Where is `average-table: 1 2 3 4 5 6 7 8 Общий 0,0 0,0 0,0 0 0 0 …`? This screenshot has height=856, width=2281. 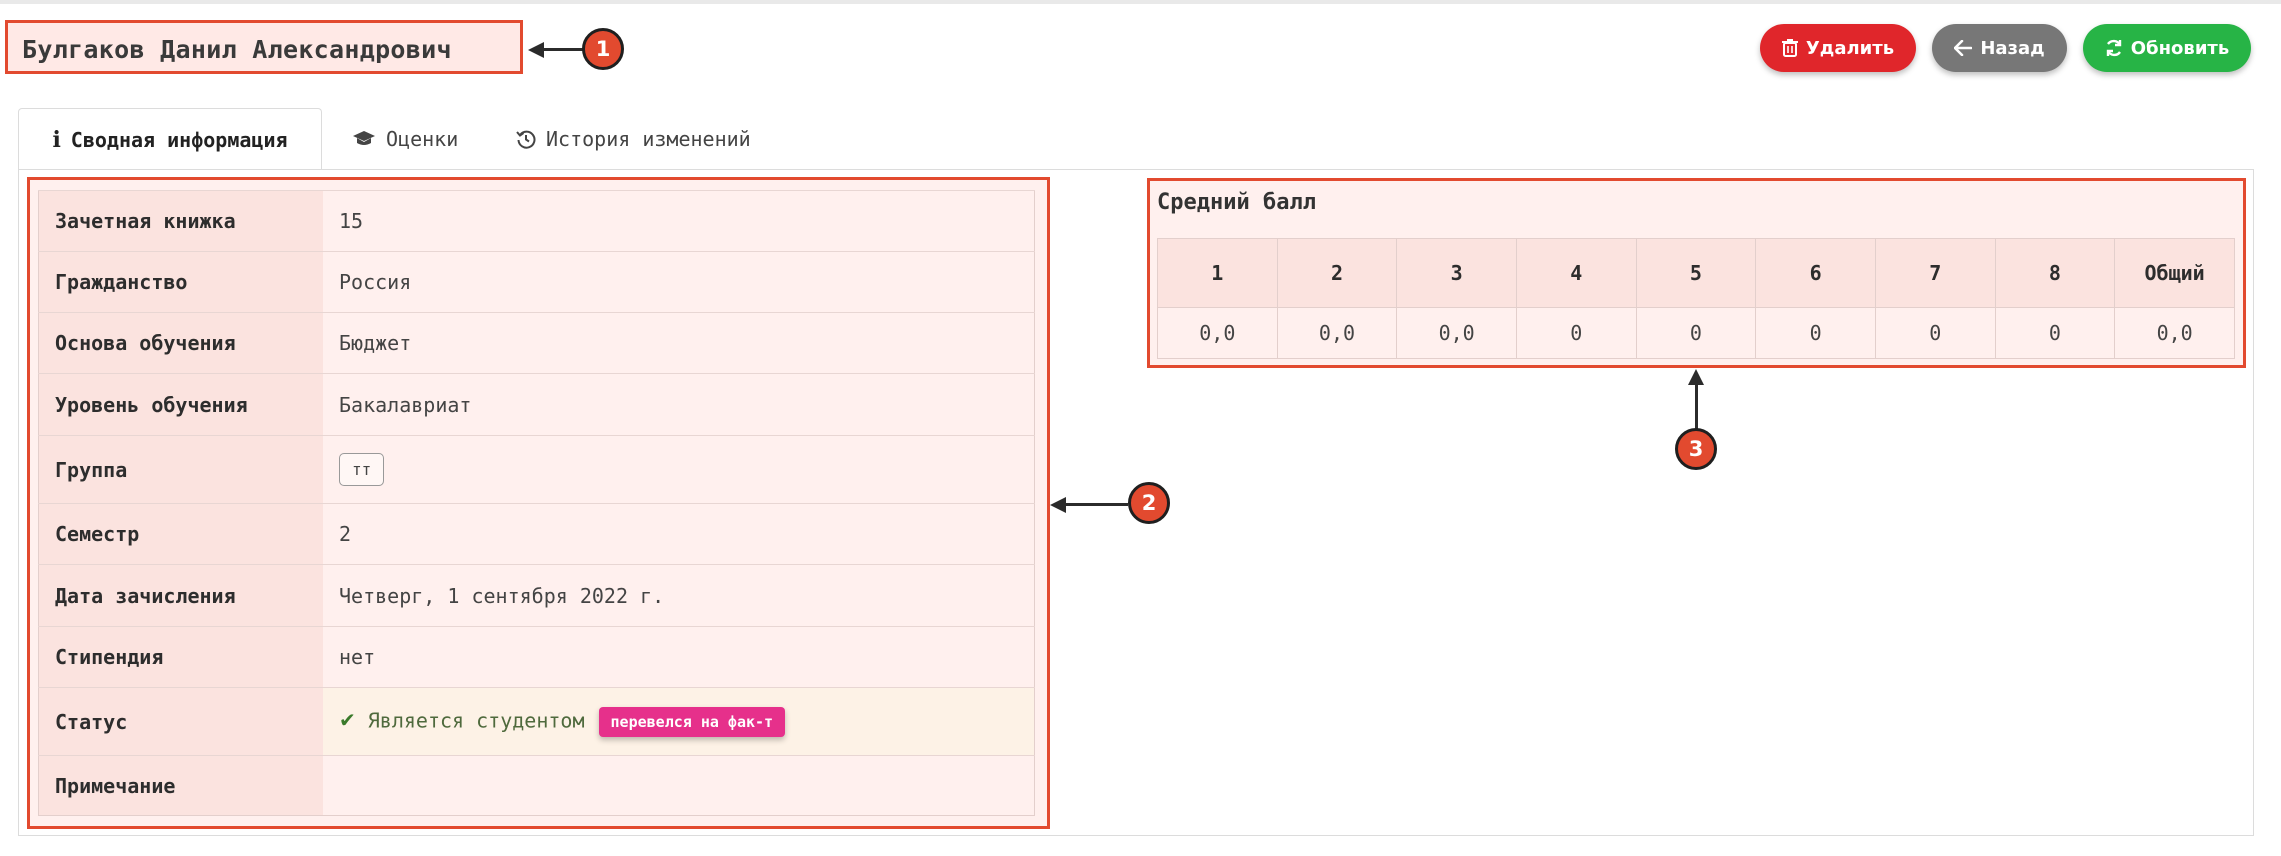
average-table: 1 2 3 4 5 6 7 8 Общий 0,0 0,0 0,0 0 0 0 … is located at coordinates (1696, 298).